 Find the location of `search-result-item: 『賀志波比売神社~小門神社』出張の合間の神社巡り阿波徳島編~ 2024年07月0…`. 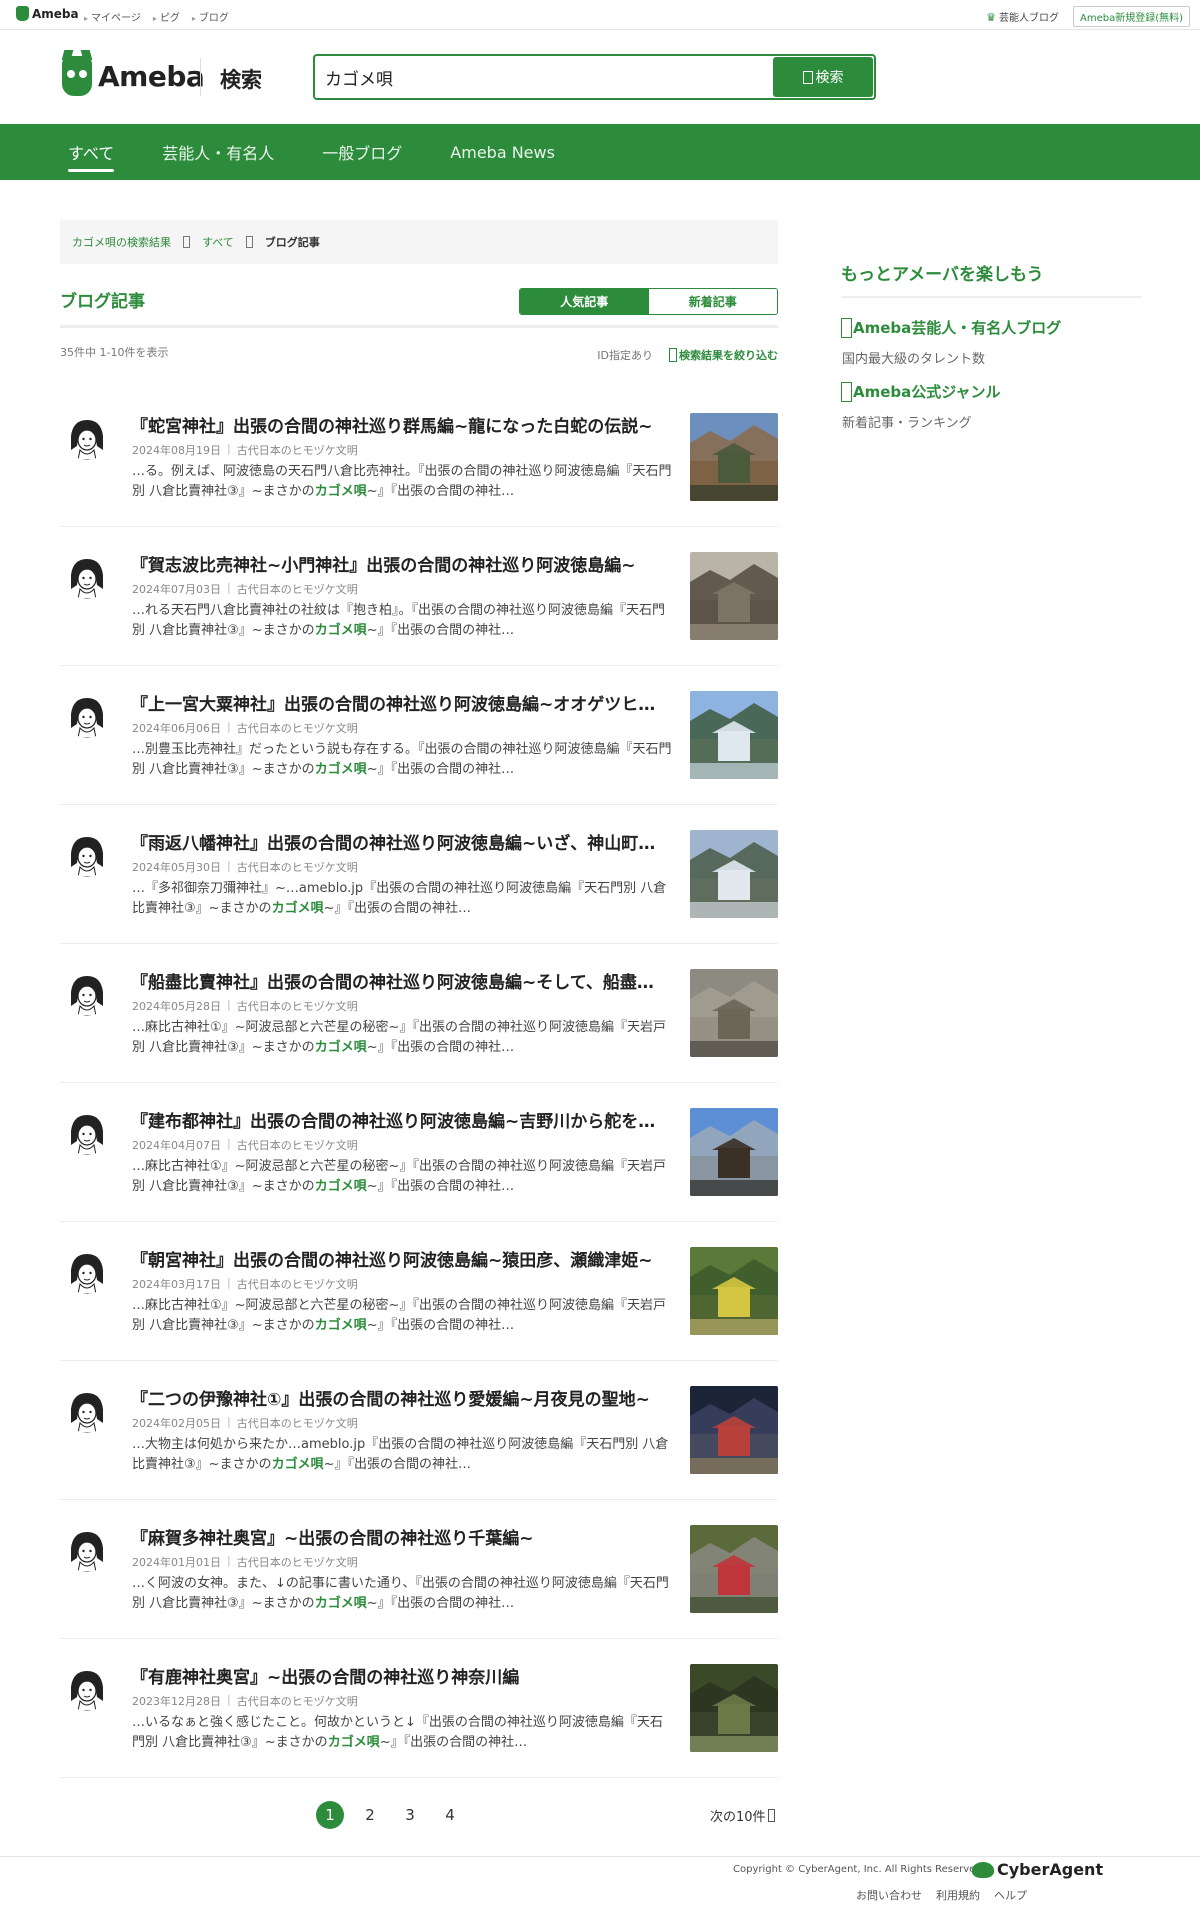

search-result-item: 『賀志波比売神社~小門神社』出張の合間の神社巡り阿波徳島編~ 2024年07月0… is located at coordinates (419, 596).